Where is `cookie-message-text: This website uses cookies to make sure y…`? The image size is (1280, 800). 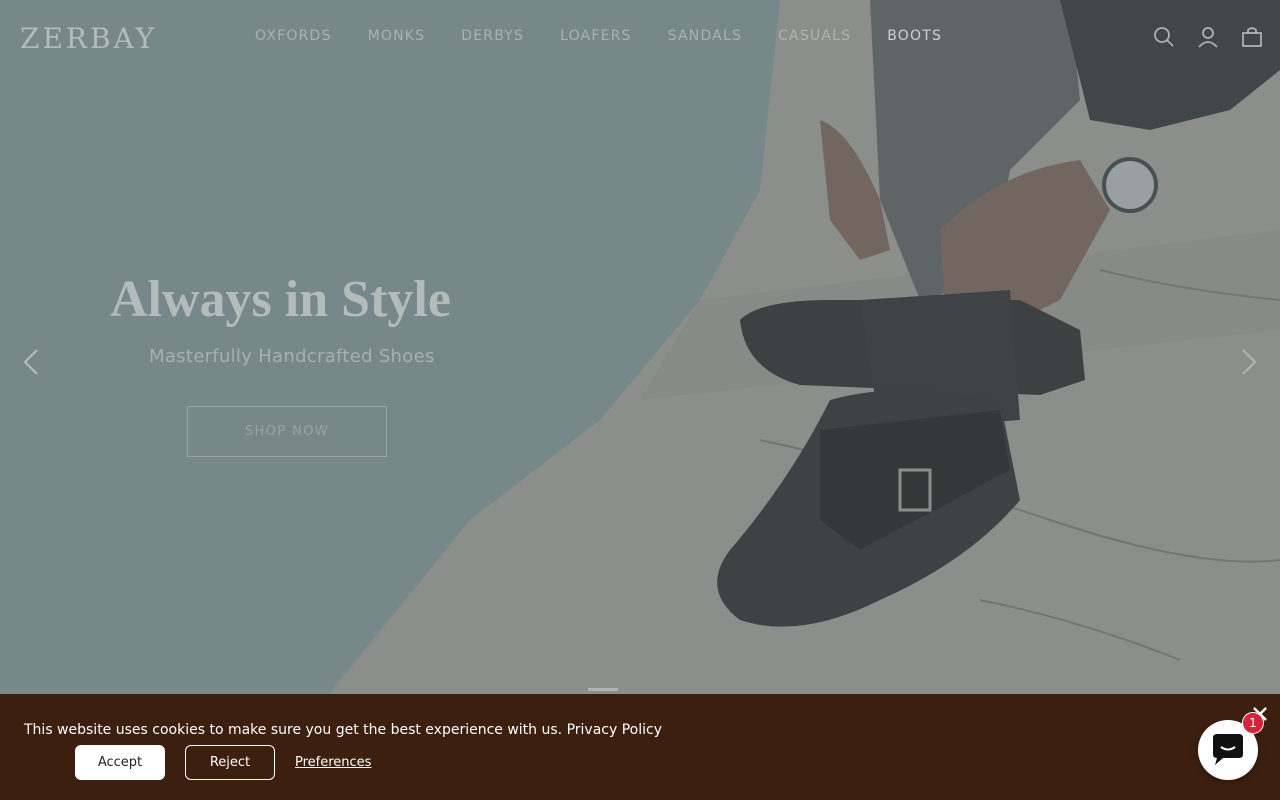
cookie-message-text: This website uses cookies to make sure y… is located at coordinates (293, 730).